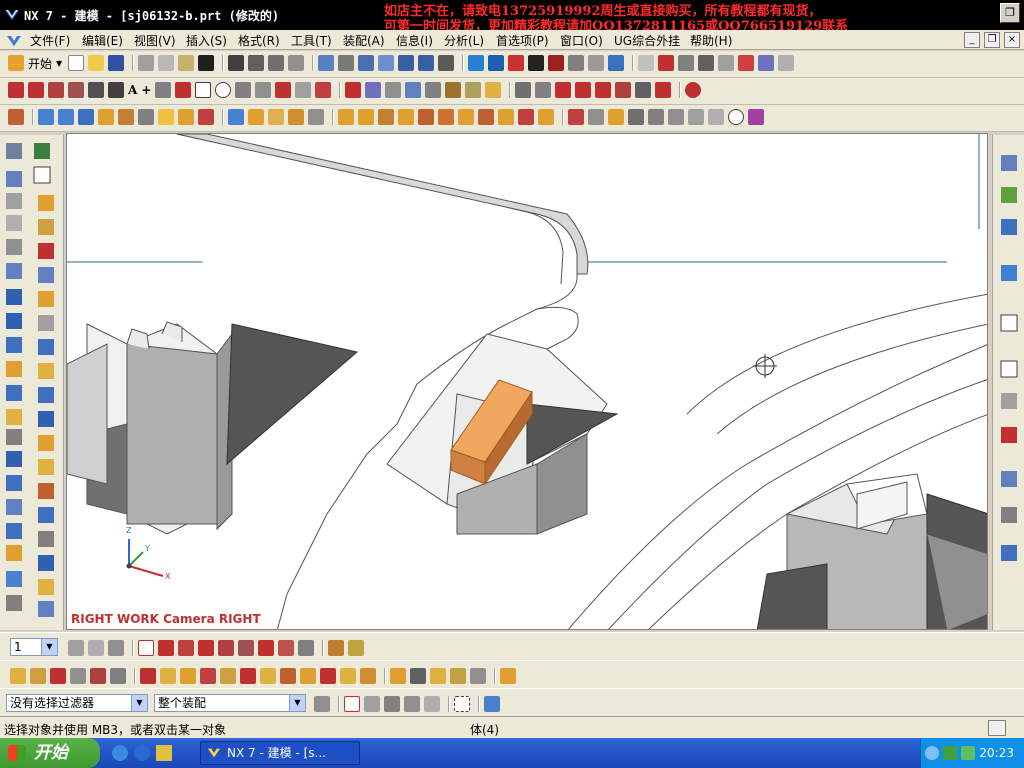 The image size is (1024, 768). I want to click on snap-endpoint-icon, so click(146, 648).